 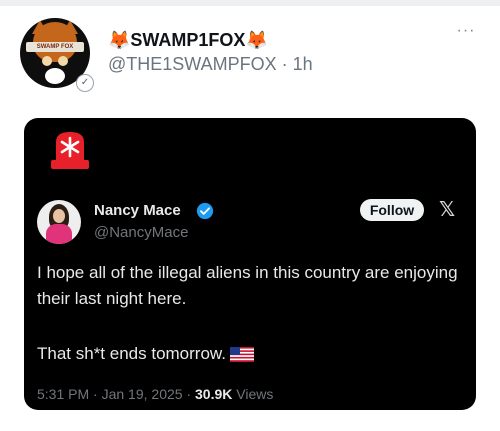 I want to click on post-time-ago: 1h, so click(x=303, y=64).